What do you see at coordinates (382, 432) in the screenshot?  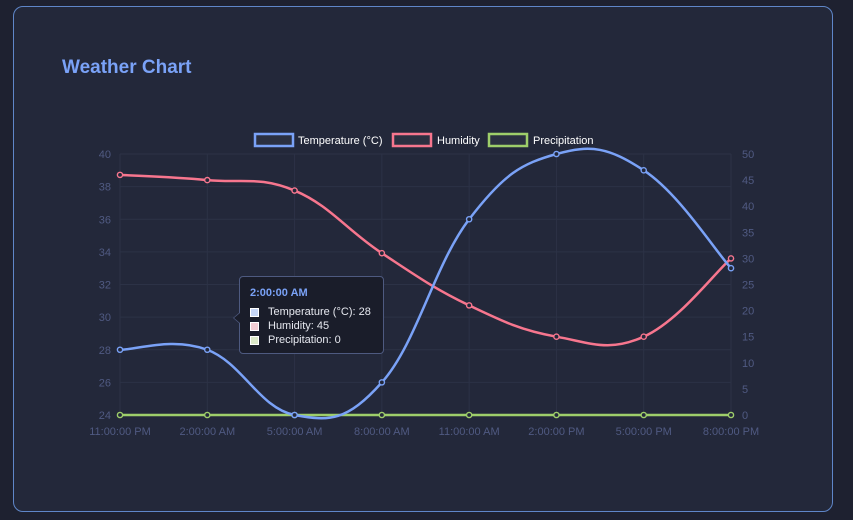 I see `x-tick-label: 8:00:00 AM` at bounding box center [382, 432].